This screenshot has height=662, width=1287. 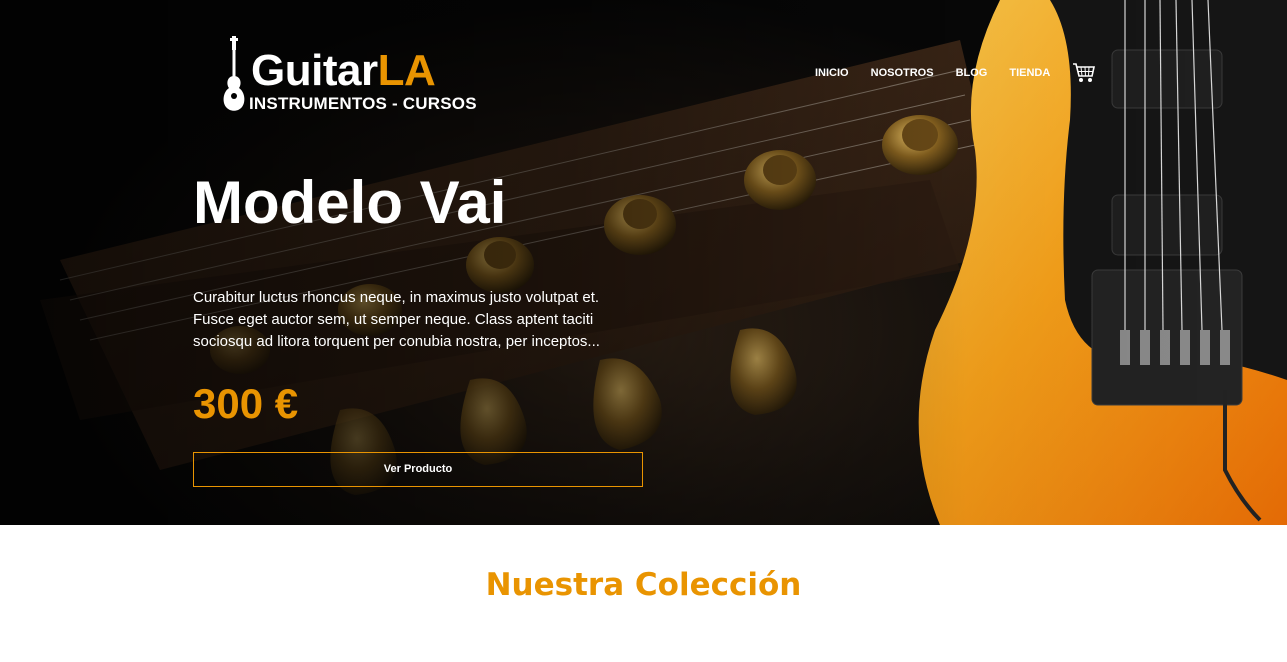 I want to click on product-title: Modelo Vai, so click(x=350, y=202).